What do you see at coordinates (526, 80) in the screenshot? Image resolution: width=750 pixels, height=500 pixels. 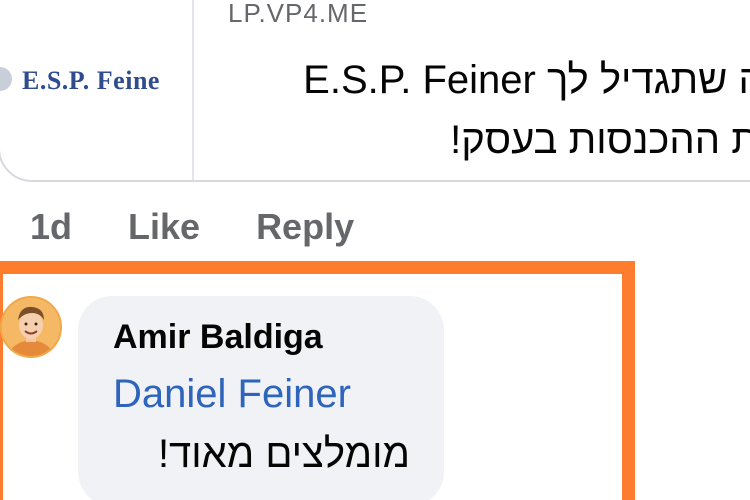 I see `link-preview-title-line: רה שתגדיל לך E.S.P. Feiner` at bounding box center [526, 80].